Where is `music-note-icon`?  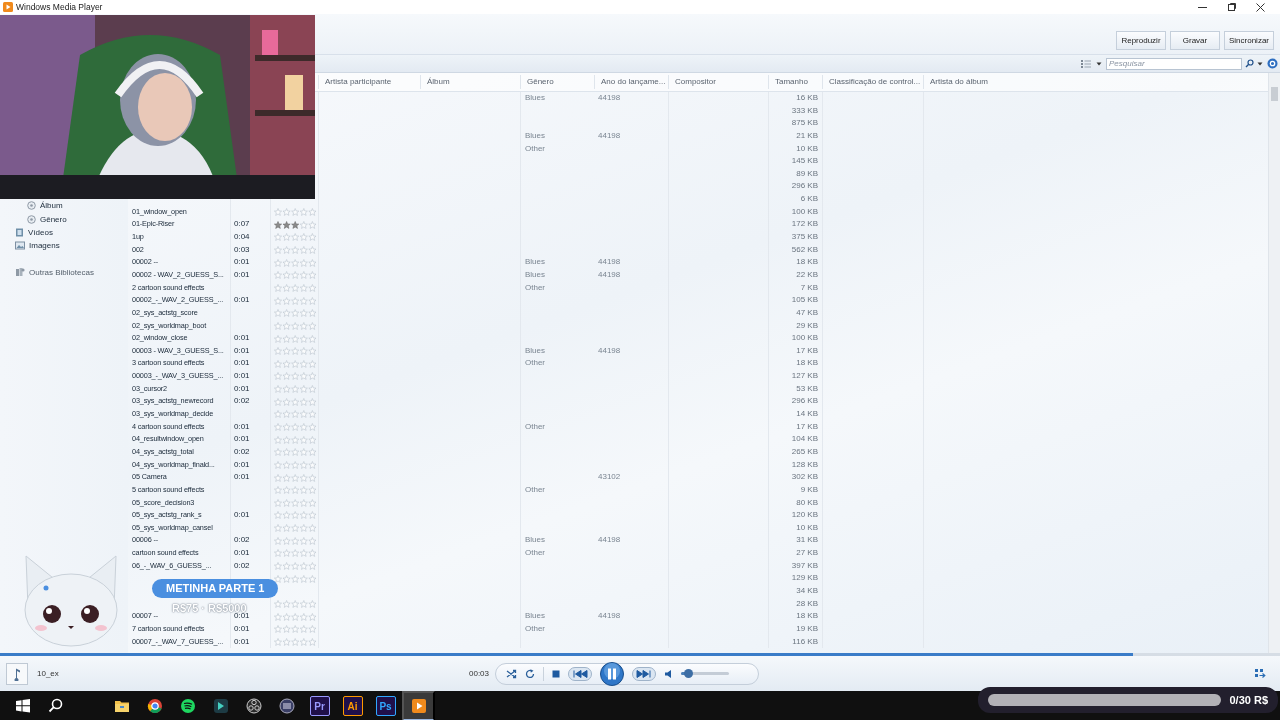 music-note-icon is located at coordinates (17, 673).